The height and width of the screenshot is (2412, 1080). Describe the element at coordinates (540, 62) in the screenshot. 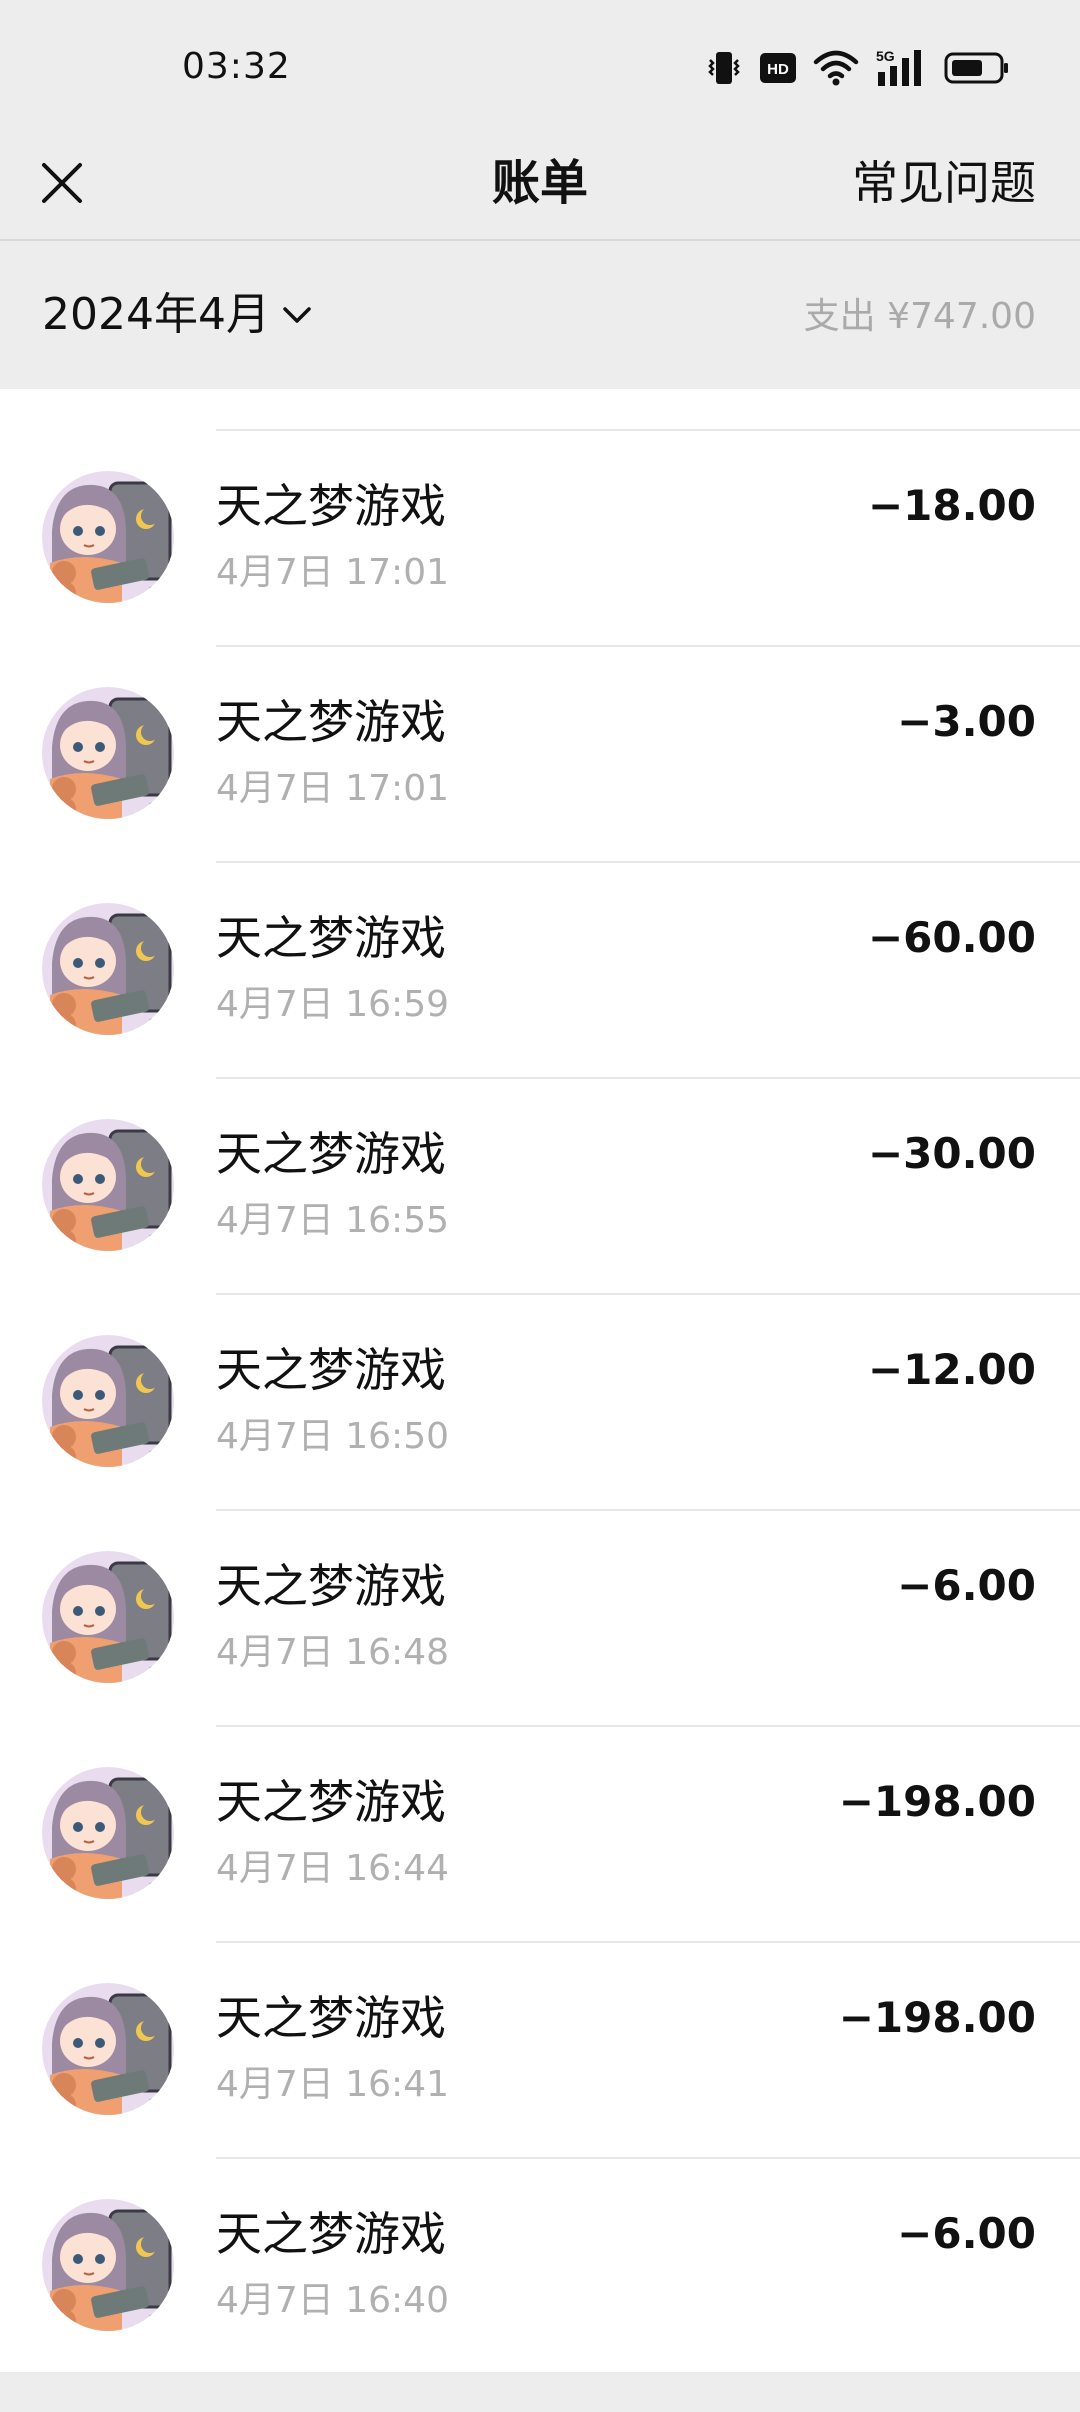

I see `status-bar: 03:32 HD 5G` at that location.